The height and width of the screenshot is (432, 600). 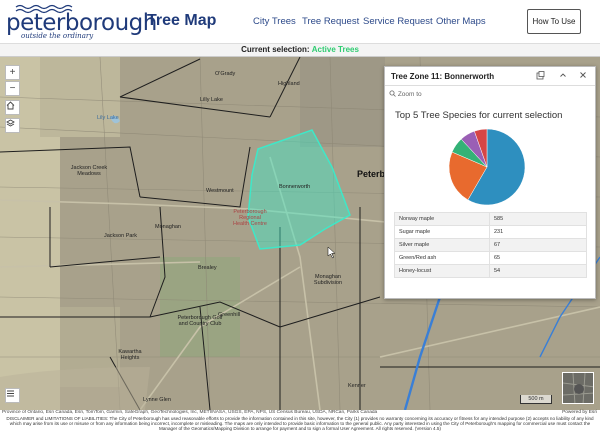 I want to click on powered-by-esri: Powered by Esri, so click(x=579, y=412).